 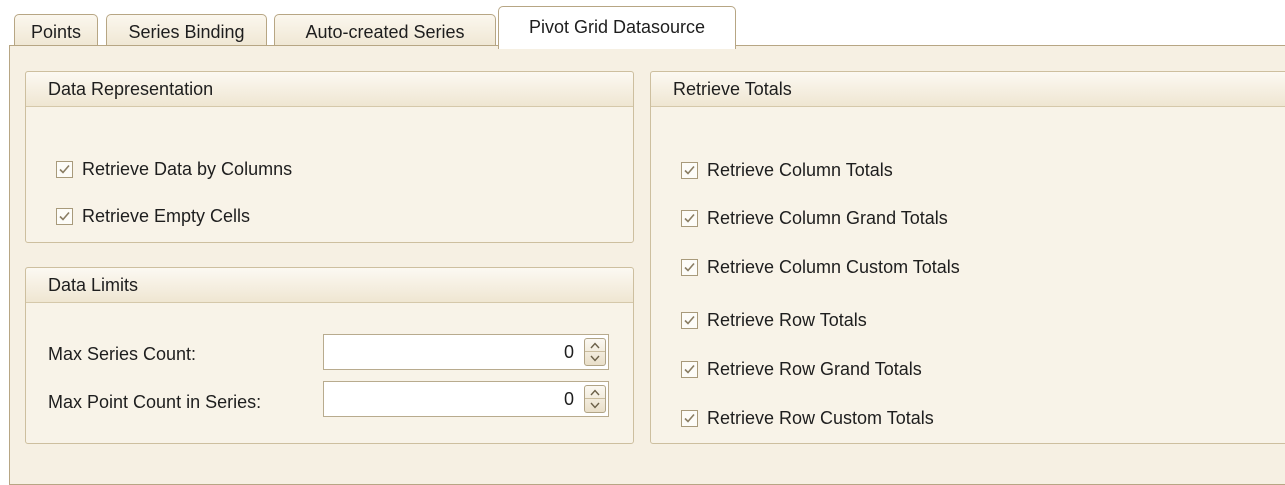 I want to click on retrieve-row-custom-totals-option: Retrieve Row Custom Totals, so click(x=807, y=418).